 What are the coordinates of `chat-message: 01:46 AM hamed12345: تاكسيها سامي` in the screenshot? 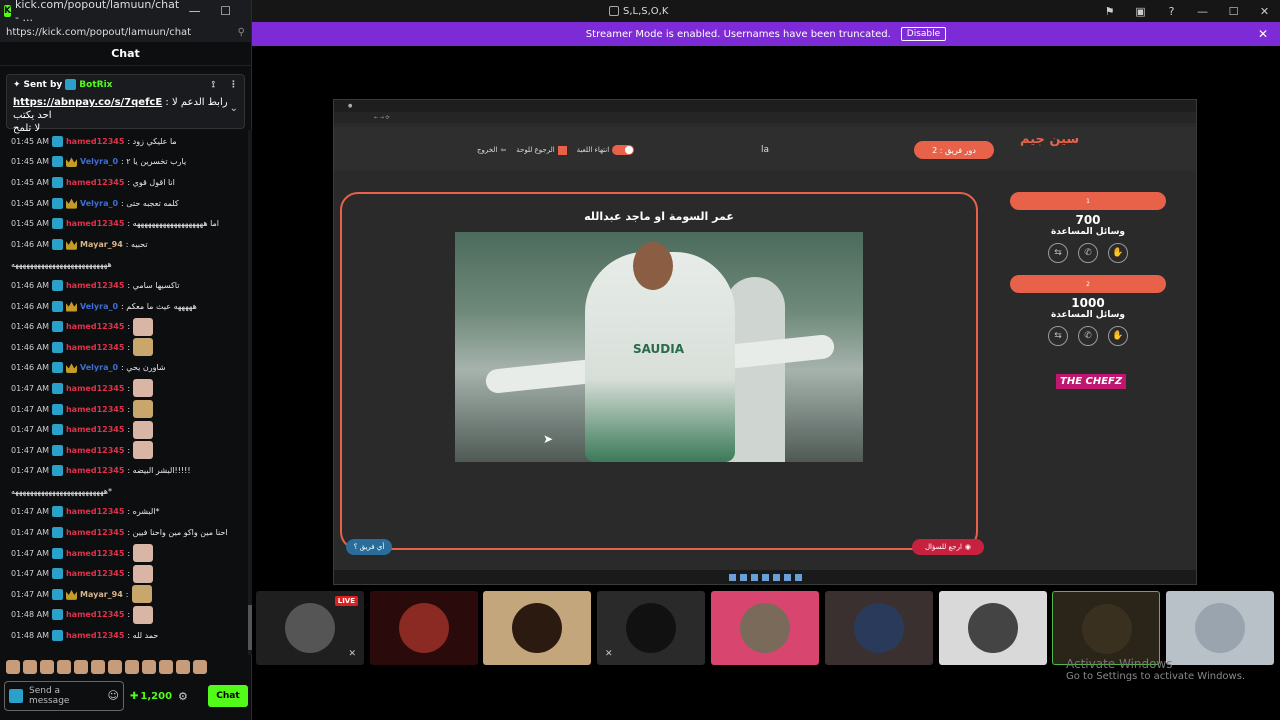 It's located at (124, 285).